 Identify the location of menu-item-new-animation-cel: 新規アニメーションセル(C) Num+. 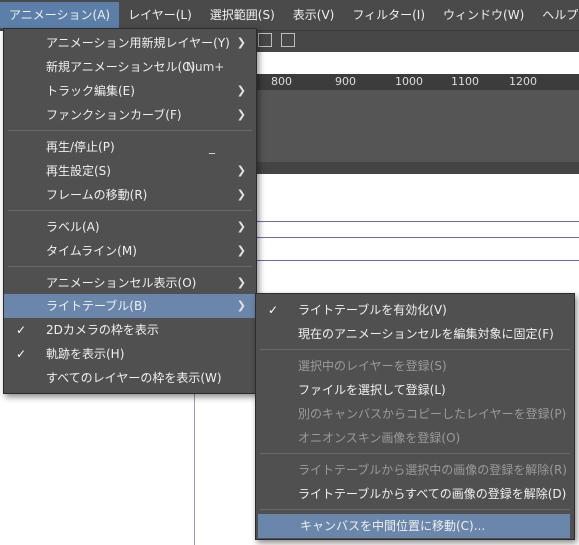
(130, 67).